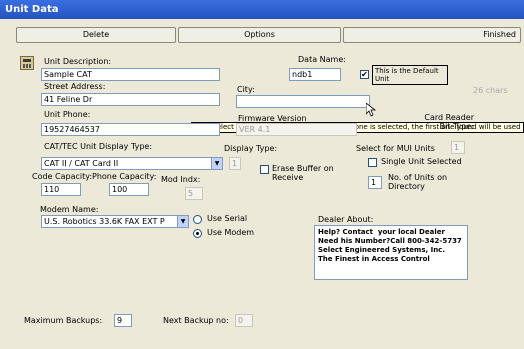 The image size is (524, 349). What do you see at coordinates (375, 182) in the screenshot?
I see `num-units-field: 1` at bounding box center [375, 182].